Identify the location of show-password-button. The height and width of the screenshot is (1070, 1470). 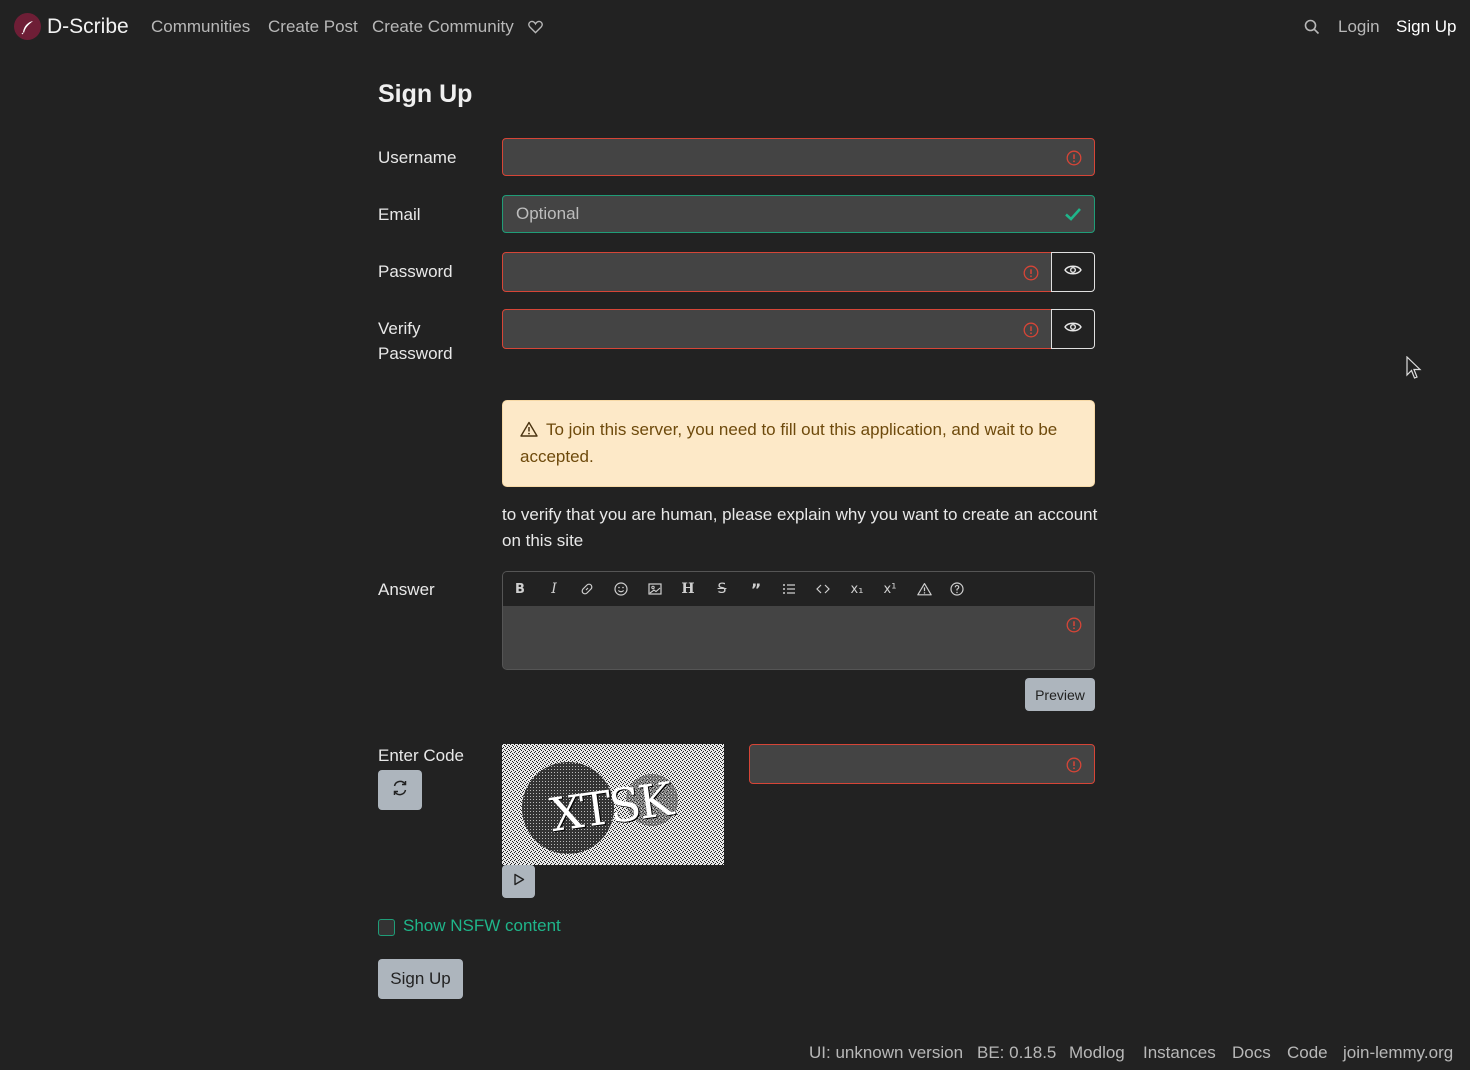
(1073, 272).